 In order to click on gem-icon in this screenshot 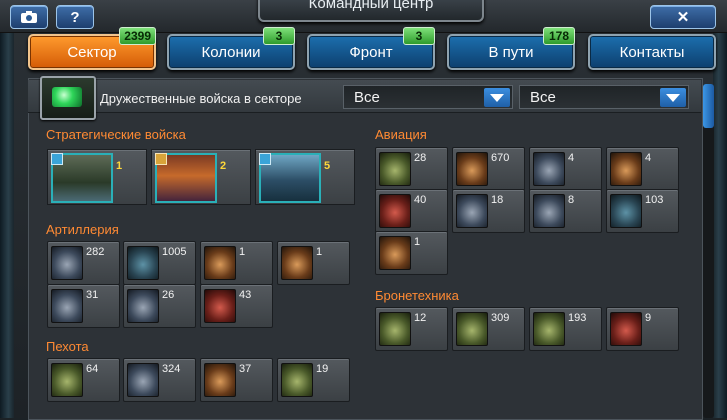, I will do `click(67, 97)`.